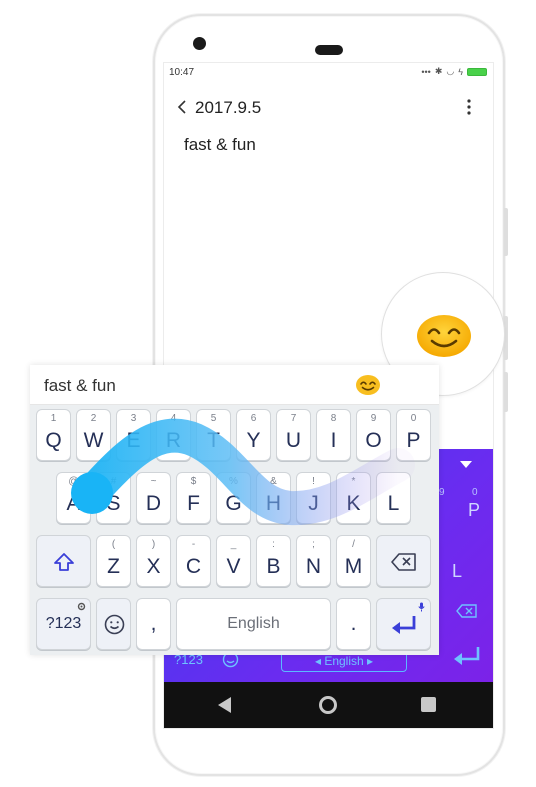 The image size is (536, 787). What do you see at coordinates (93, 440) in the screenshot?
I see `key-label: W` at bounding box center [93, 440].